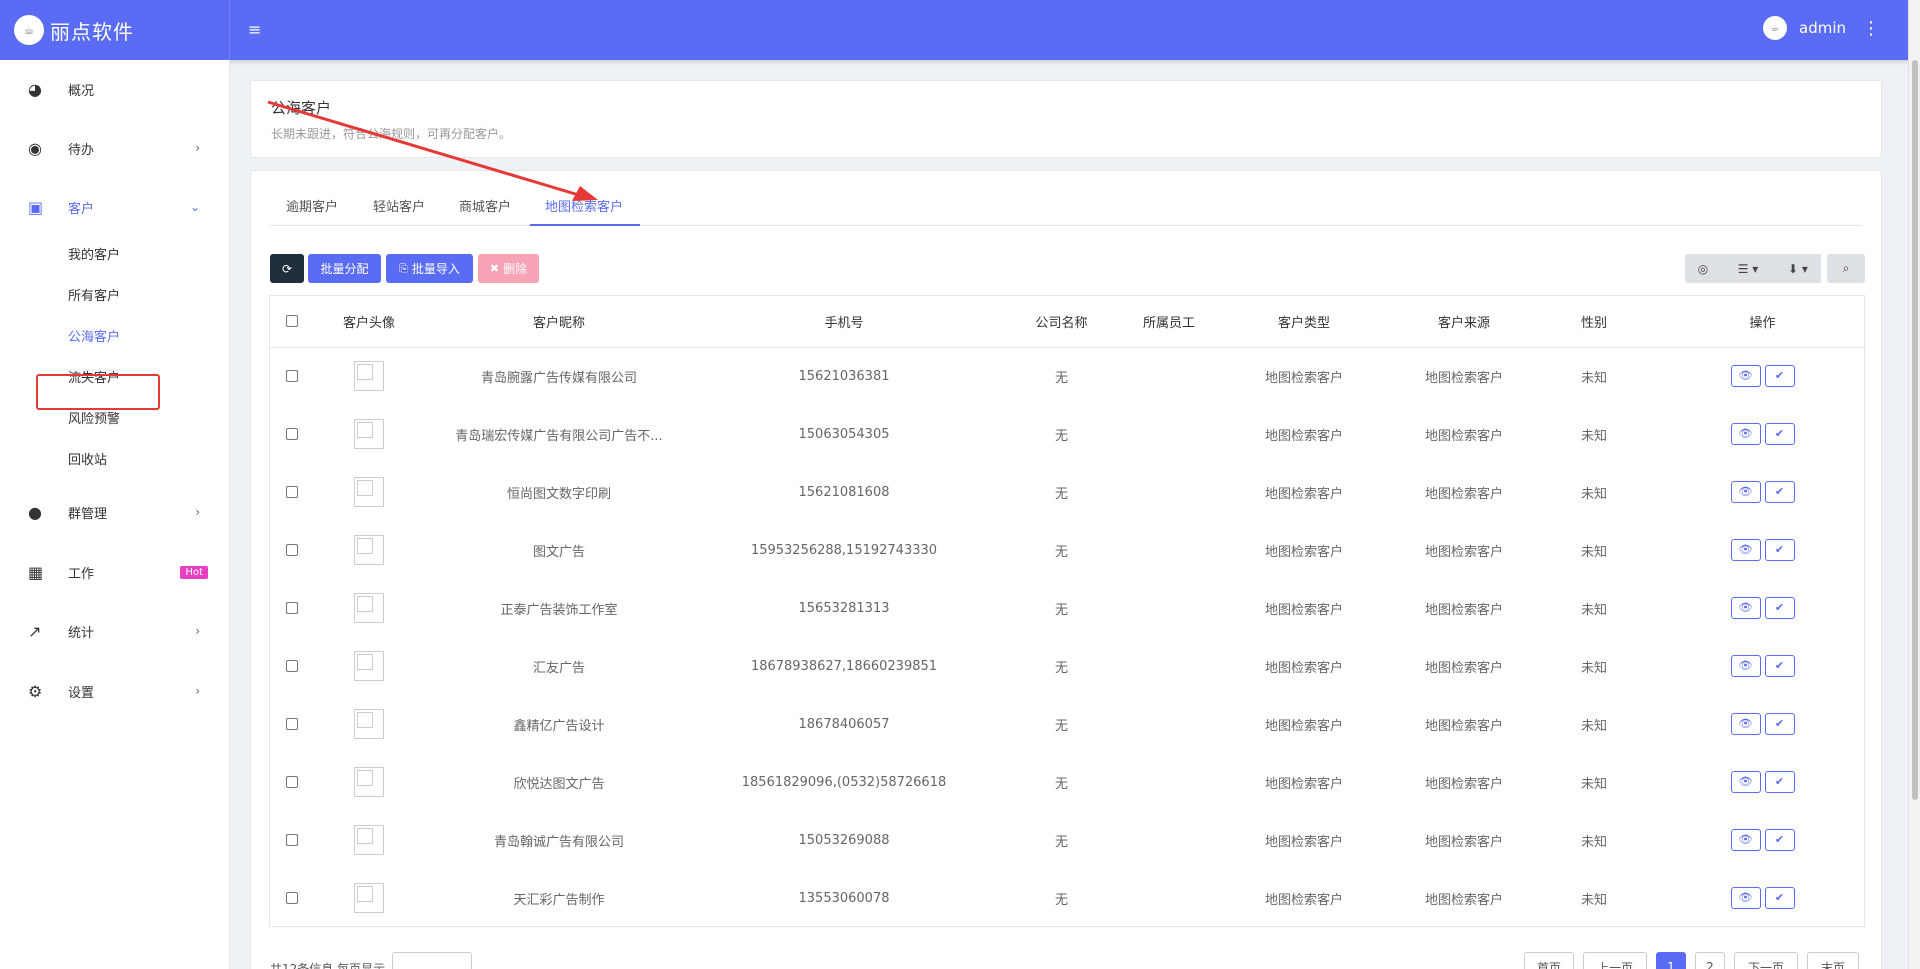  Describe the element at coordinates (1594, 322) in the screenshot. I see `col-header: 性别` at that location.